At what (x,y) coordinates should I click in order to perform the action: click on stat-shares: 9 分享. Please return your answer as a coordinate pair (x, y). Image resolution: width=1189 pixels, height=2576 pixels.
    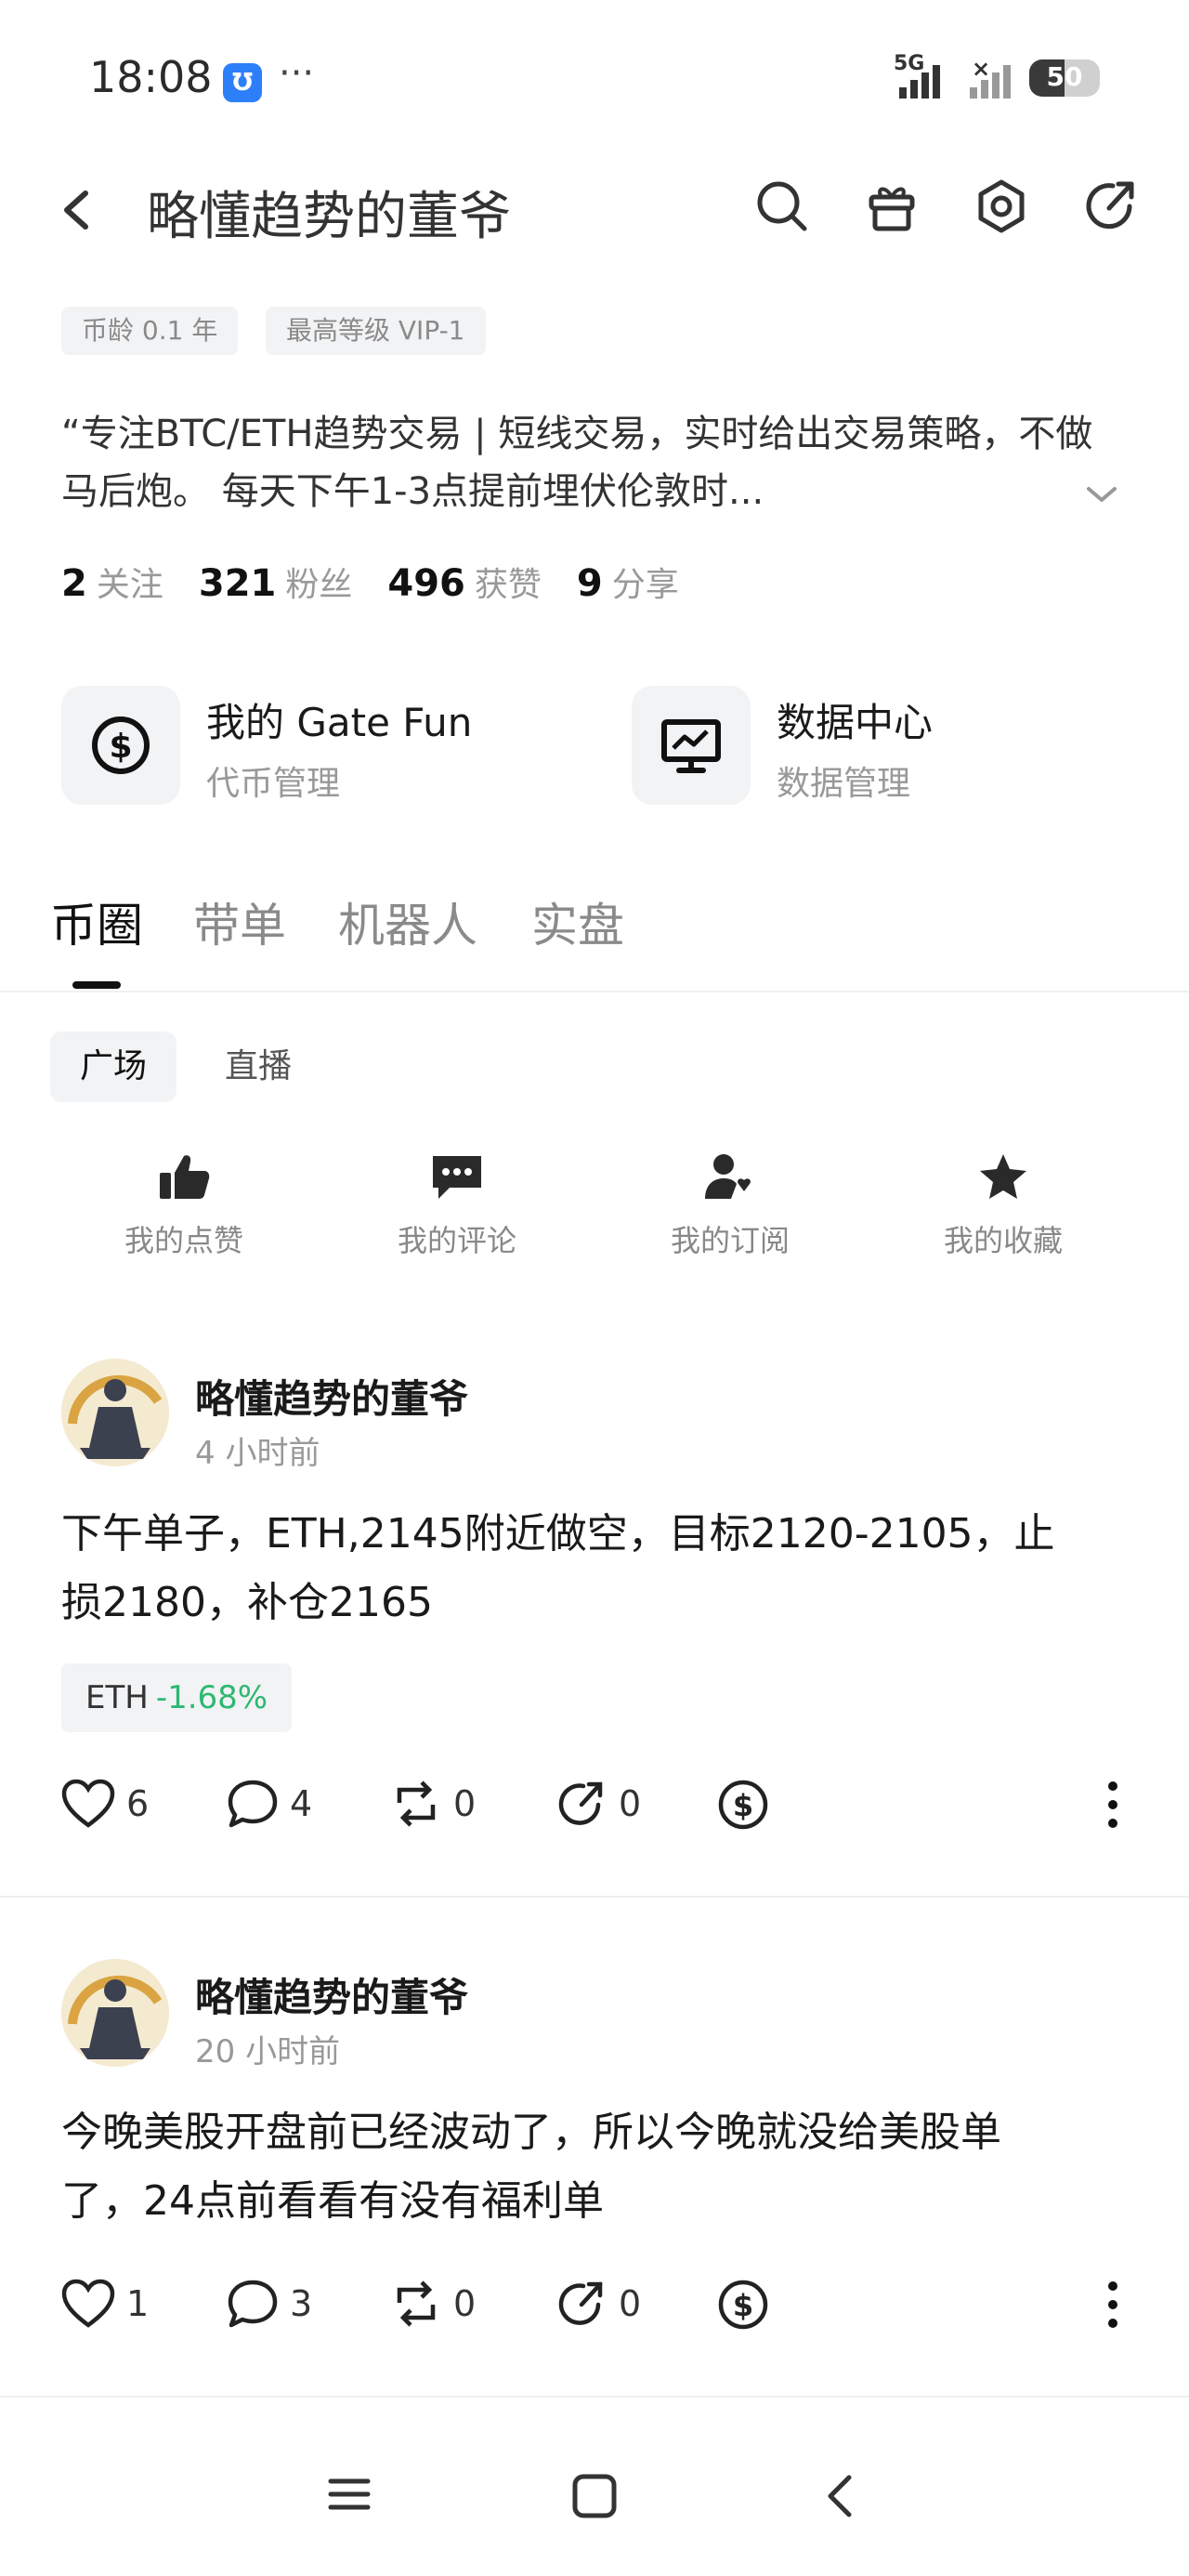
    Looking at the image, I should click on (628, 582).